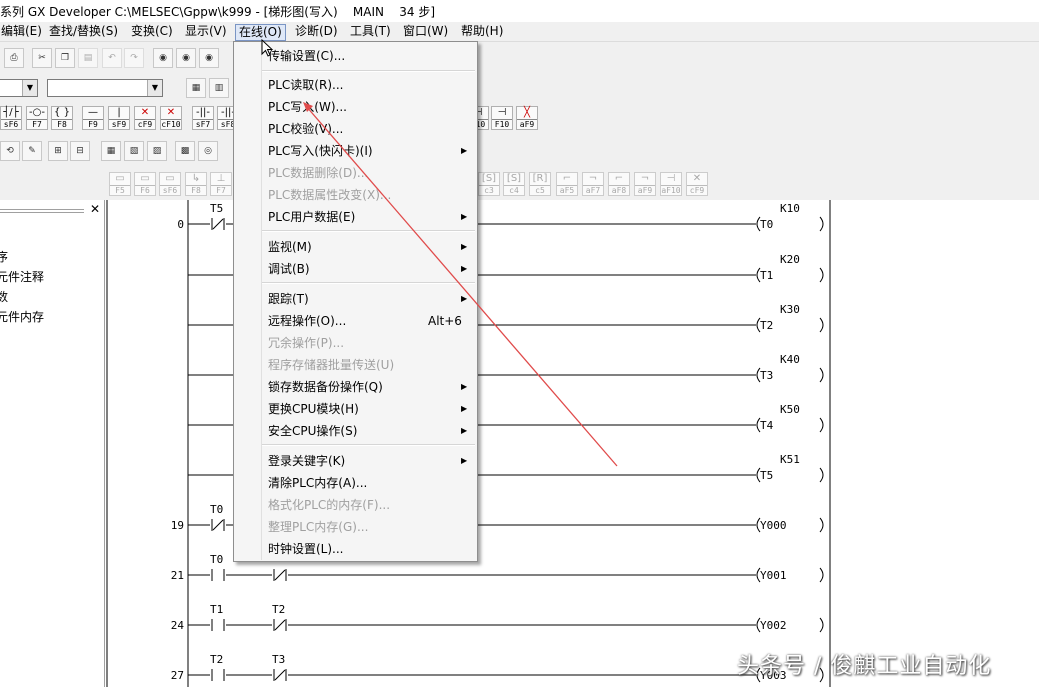 This screenshot has height=687, width=1039. What do you see at coordinates (83, 32) in the screenshot?
I see `menu-find-replace: 查找/替换(S)` at bounding box center [83, 32].